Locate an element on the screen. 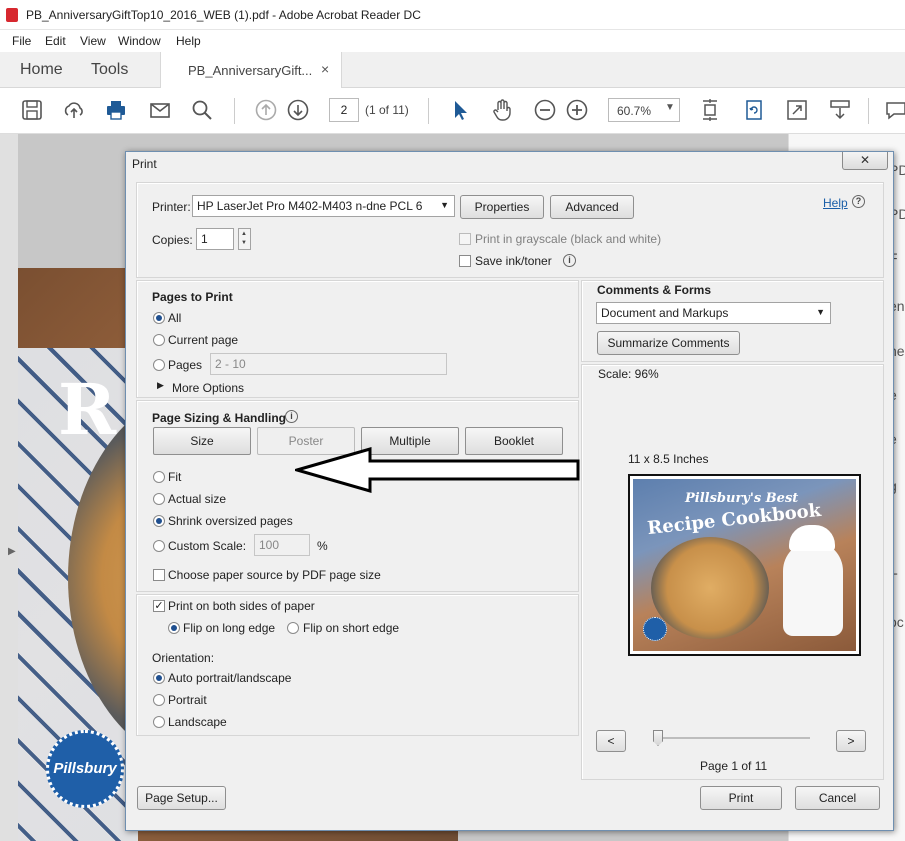  cookbook-cover-image: Pillsbury's Best Recipe Cookbook is located at coordinates (744, 565).